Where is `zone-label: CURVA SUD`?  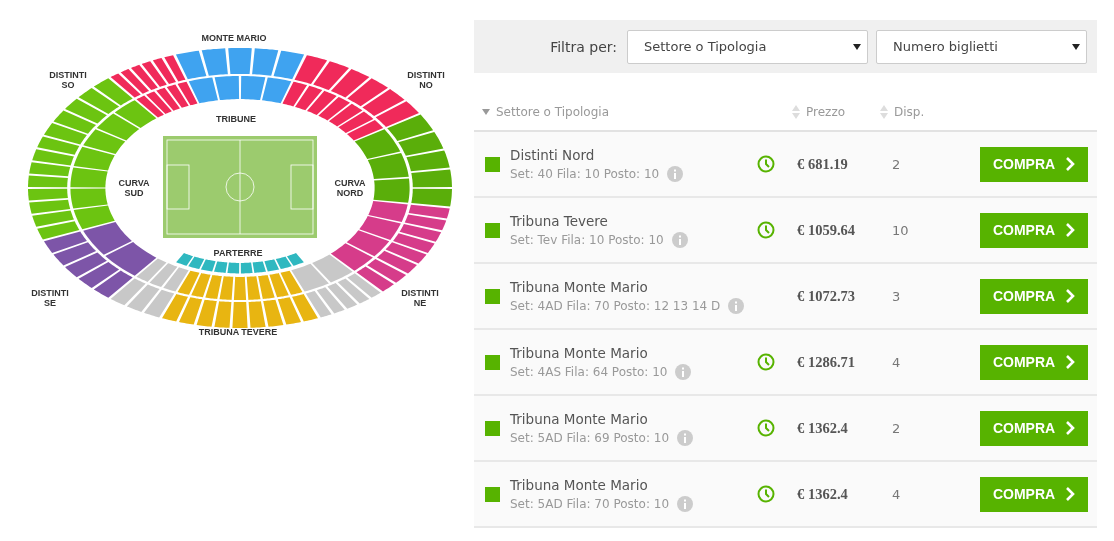 zone-label: CURVA SUD is located at coordinates (134, 188).